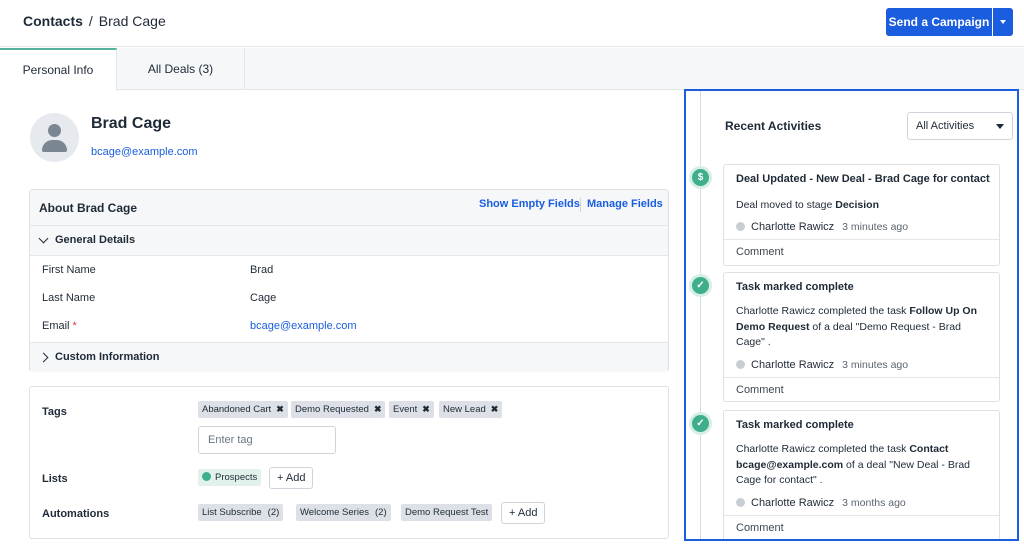 This screenshot has height=544, width=1024. I want to click on person-icon-head, so click(54, 130).